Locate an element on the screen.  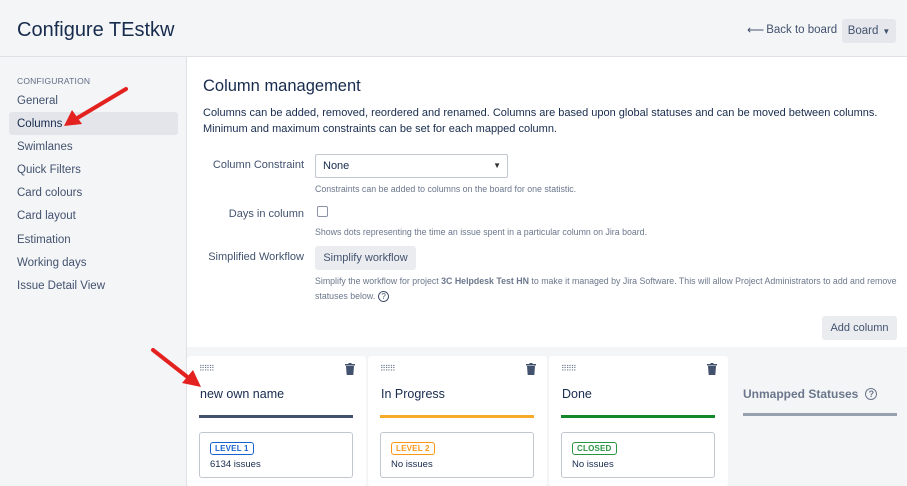
page-title: Configure TEstkw is located at coordinates (96, 30).